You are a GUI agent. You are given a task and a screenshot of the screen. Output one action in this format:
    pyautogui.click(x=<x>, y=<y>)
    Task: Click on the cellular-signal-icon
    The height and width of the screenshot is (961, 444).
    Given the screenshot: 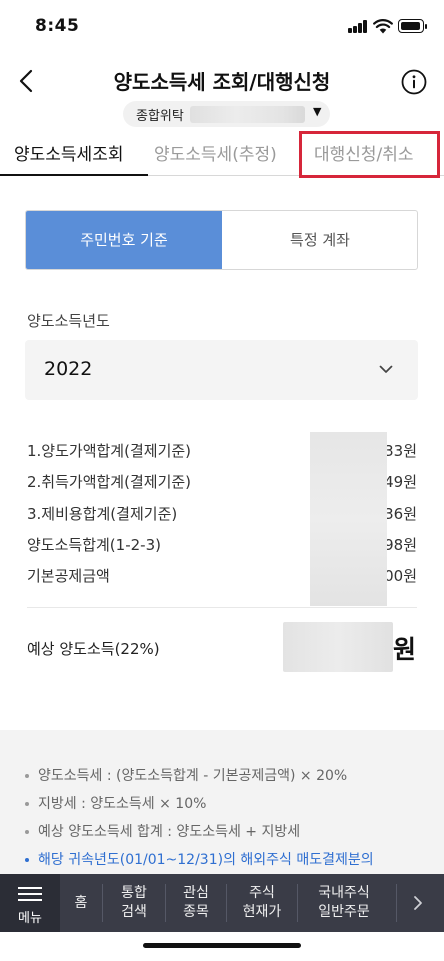 What is the action you would take?
    pyautogui.click(x=358, y=26)
    